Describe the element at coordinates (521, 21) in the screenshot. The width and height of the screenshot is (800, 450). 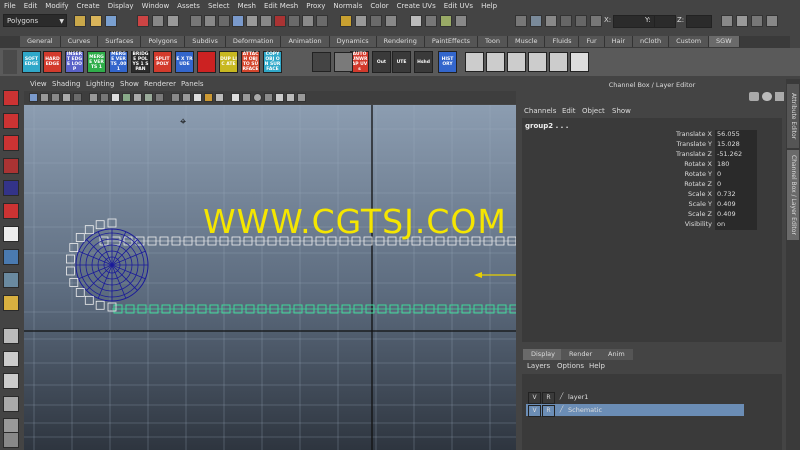
I see `input-line-icon` at that location.